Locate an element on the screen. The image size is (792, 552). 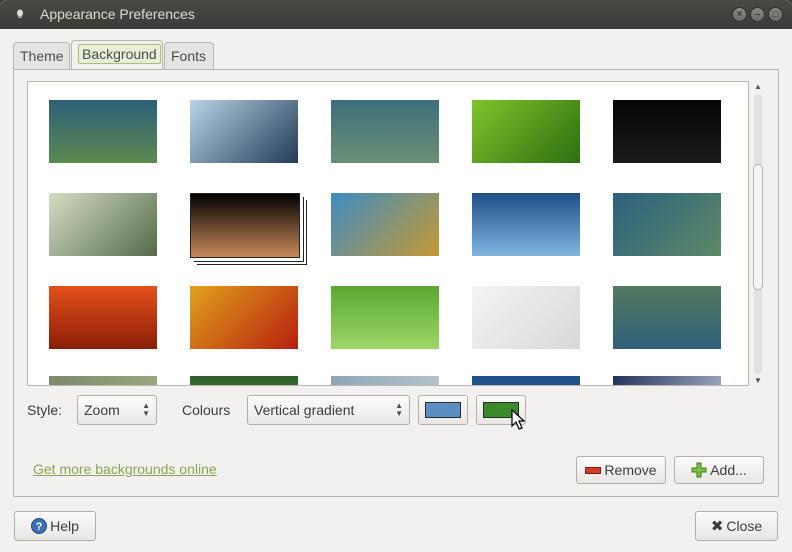
mouse-pointer-icon is located at coordinates (518, 419).